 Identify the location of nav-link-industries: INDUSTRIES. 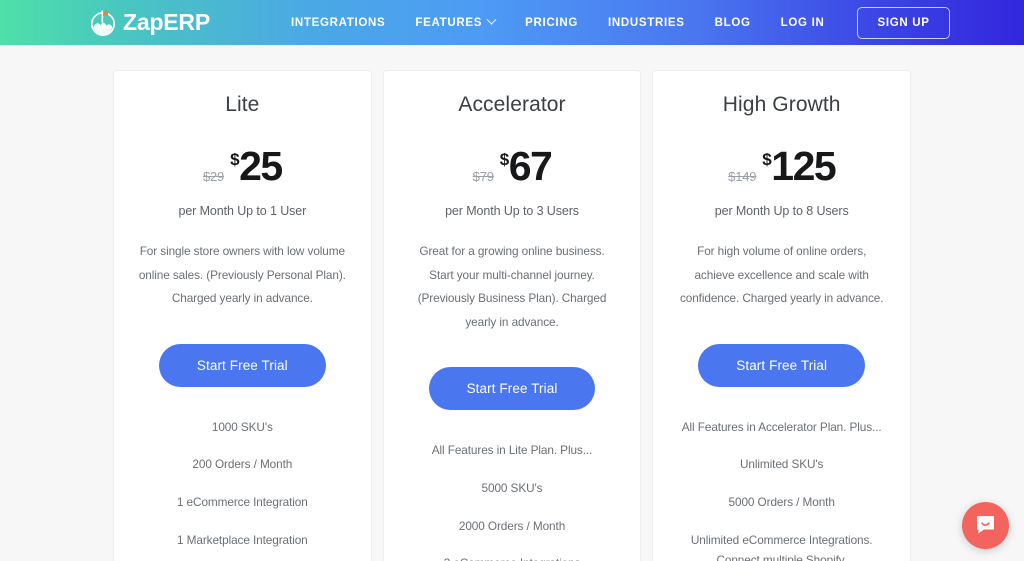
(646, 23).